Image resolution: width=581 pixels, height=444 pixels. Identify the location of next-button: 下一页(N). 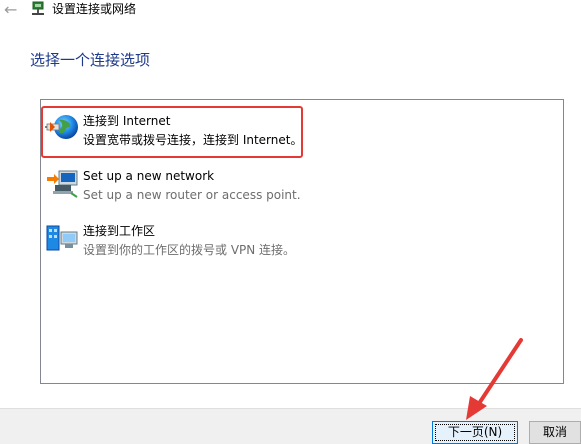
(475, 432).